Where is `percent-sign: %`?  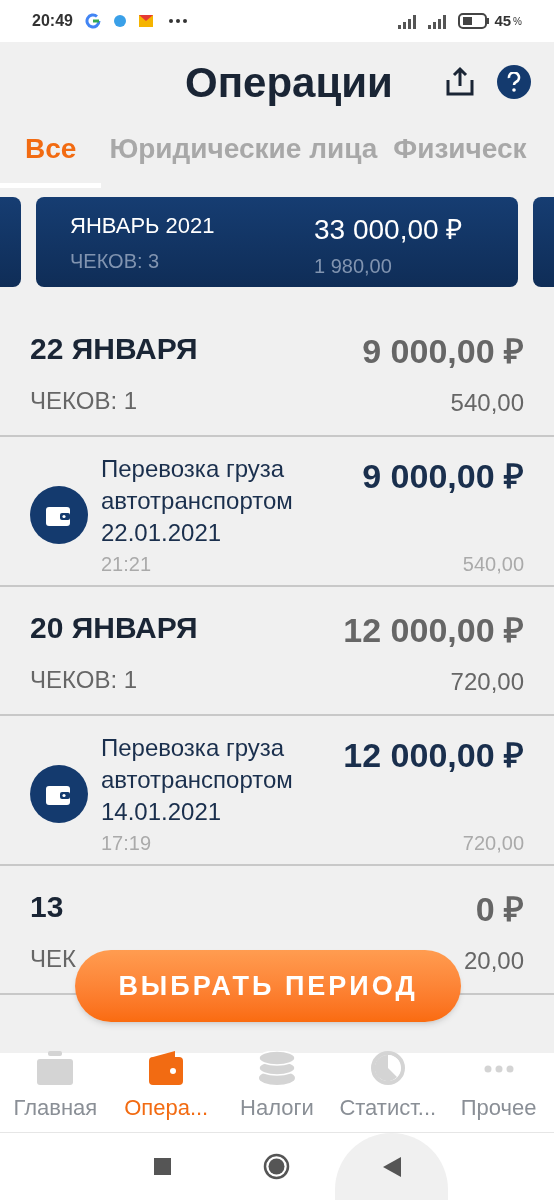 percent-sign: % is located at coordinates (517, 21).